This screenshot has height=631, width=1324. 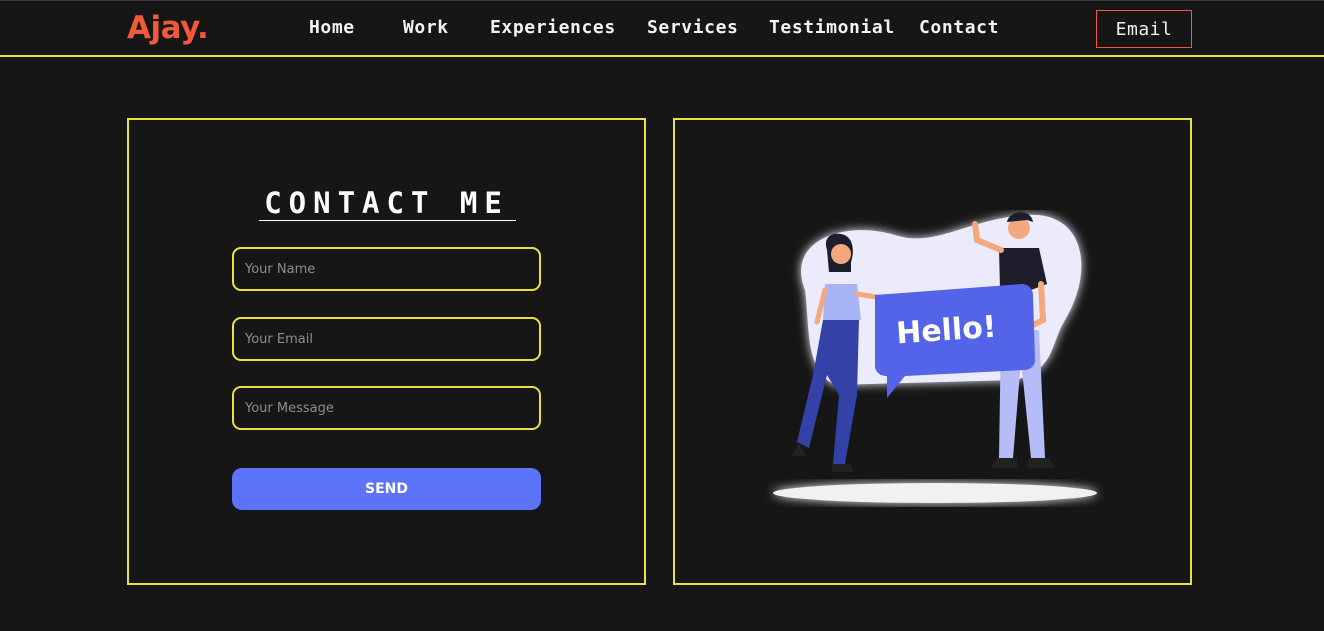 What do you see at coordinates (386, 489) in the screenshot?
I see `send-button: SEND` at bounding box center [386, 489].